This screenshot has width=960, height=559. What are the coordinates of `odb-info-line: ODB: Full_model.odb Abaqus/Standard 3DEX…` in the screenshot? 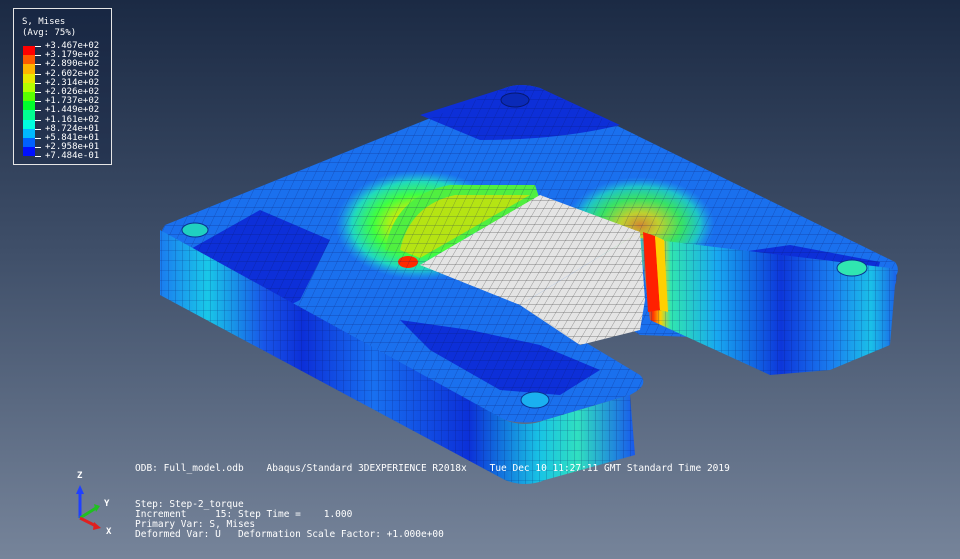 It's located at (432, 468).